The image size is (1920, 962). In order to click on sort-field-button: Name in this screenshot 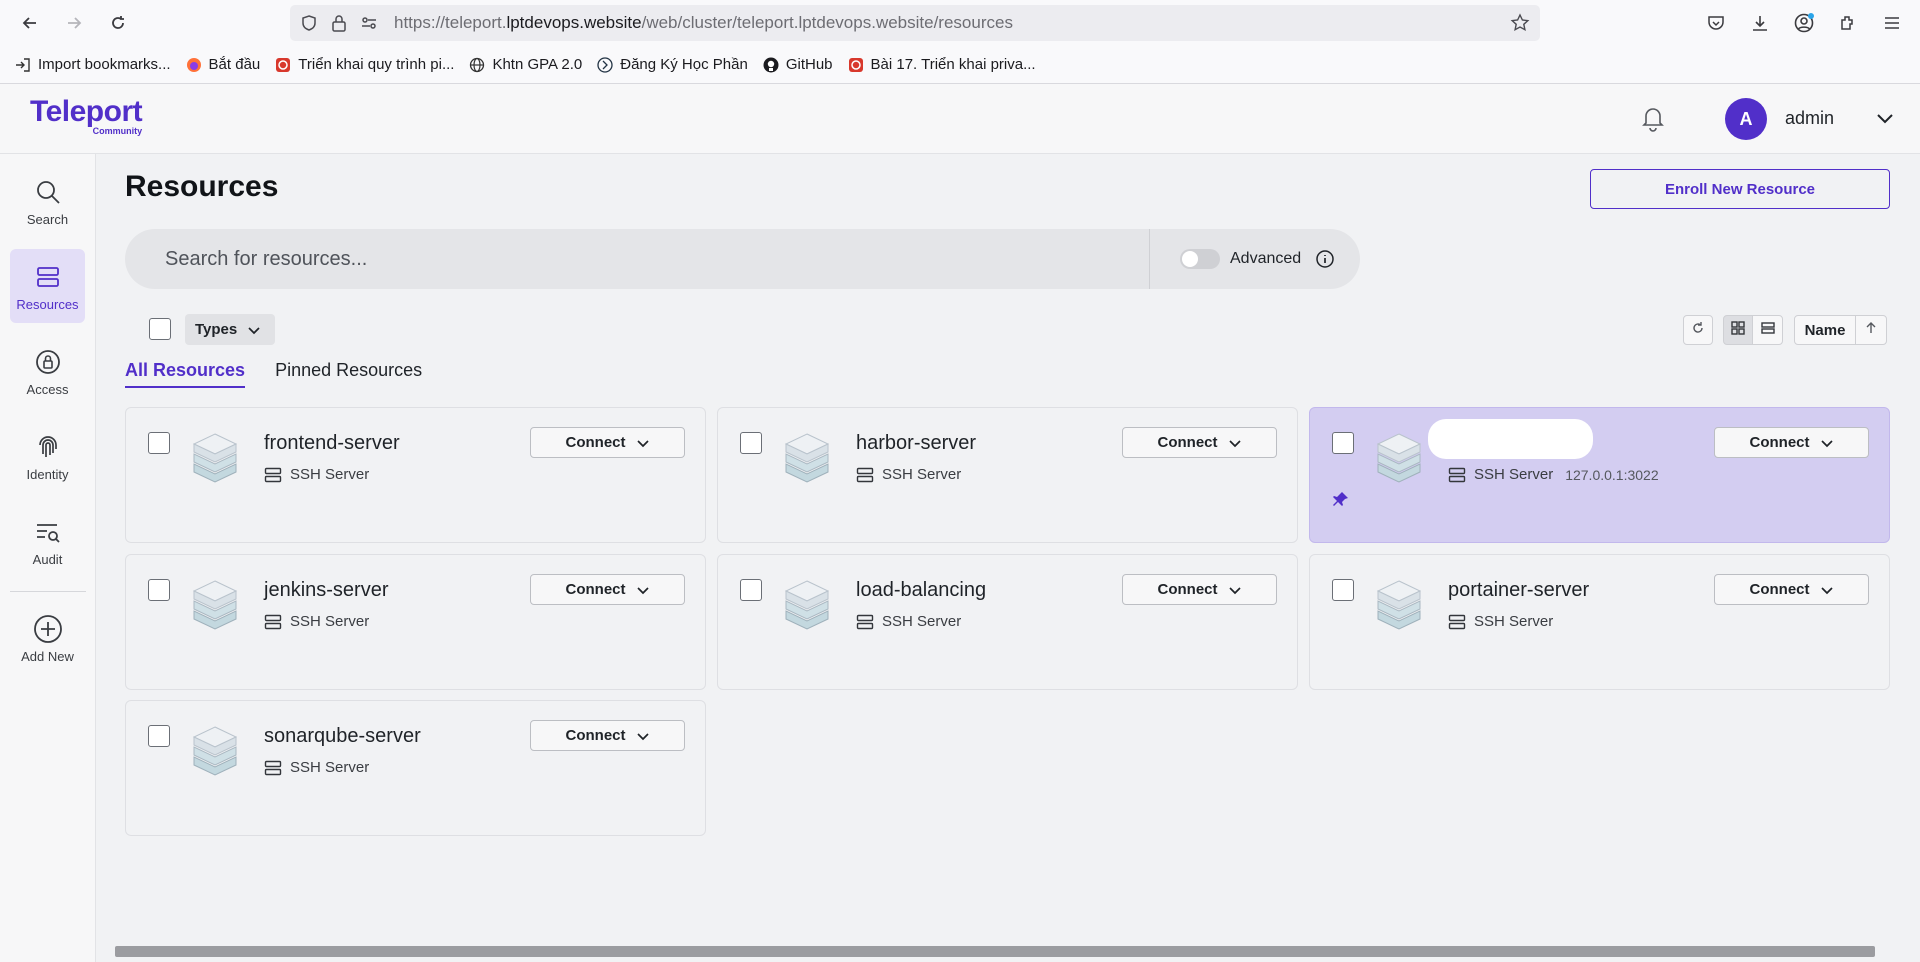, I will do `click(1825, 330)`.